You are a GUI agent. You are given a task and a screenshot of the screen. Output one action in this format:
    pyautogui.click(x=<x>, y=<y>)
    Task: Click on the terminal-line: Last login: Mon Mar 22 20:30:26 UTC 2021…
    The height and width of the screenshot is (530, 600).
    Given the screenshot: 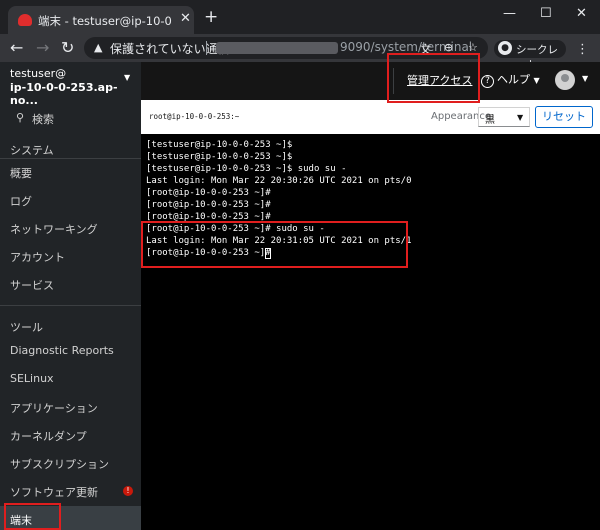 What is the action you would take?
    pyautogui.click(x=279, y=181)
    